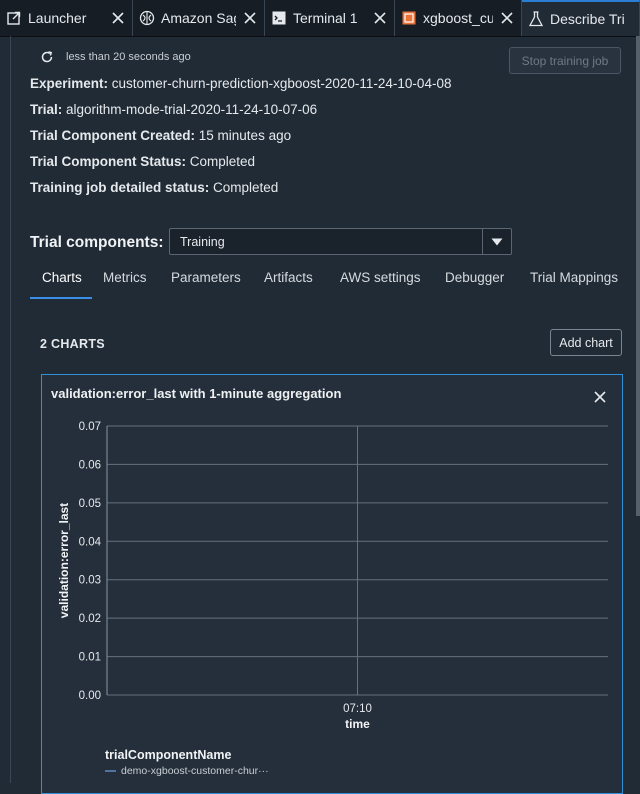 The width and height of the screenshot is (640, 794). I want to click on notebook-icon, so click(409, 18).